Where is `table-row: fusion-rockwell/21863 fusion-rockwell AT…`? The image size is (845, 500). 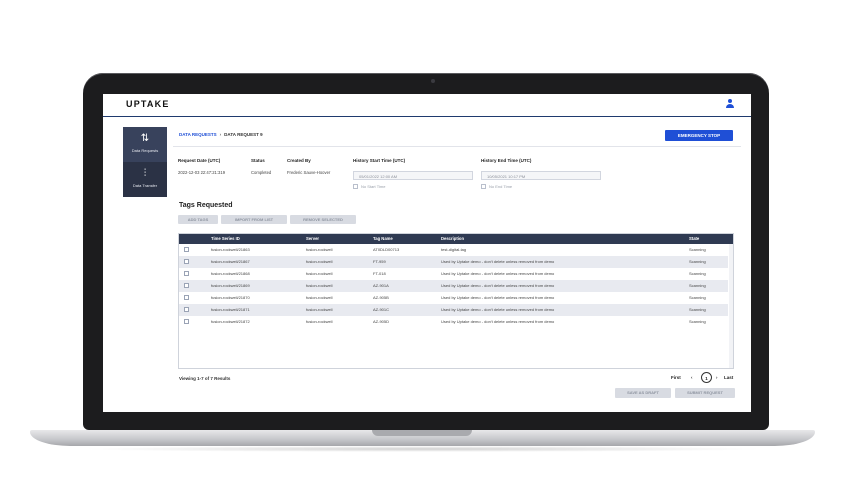 table-row: fusion-rockwell/21863 fusion-rockwell AT… is located at coordinates (453, 250).